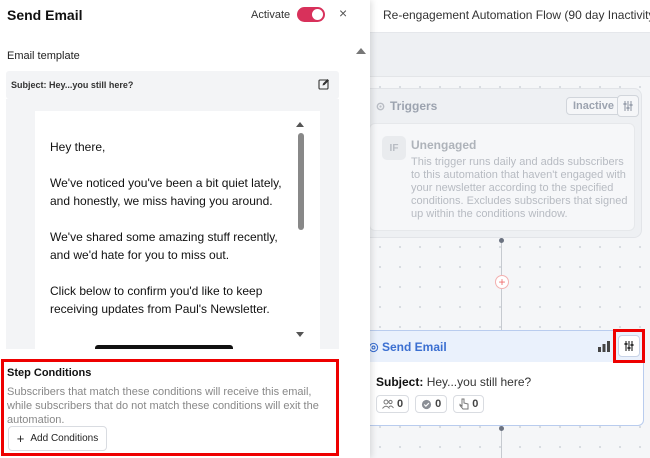  I want to click on email-paragraph: Hey there,, so click(78, 147).